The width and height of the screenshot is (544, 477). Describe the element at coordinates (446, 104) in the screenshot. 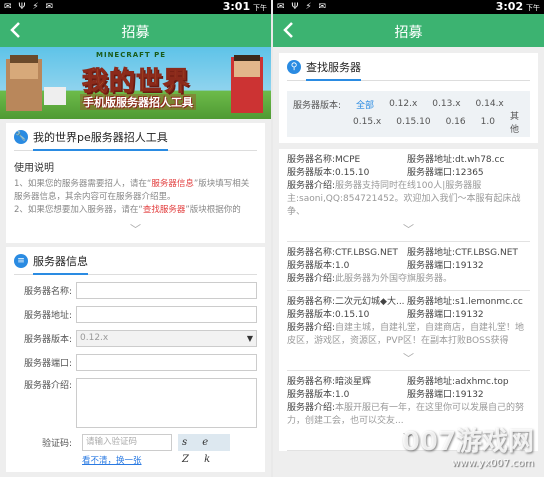

I see `filter-option: 0.13.x` at that location.